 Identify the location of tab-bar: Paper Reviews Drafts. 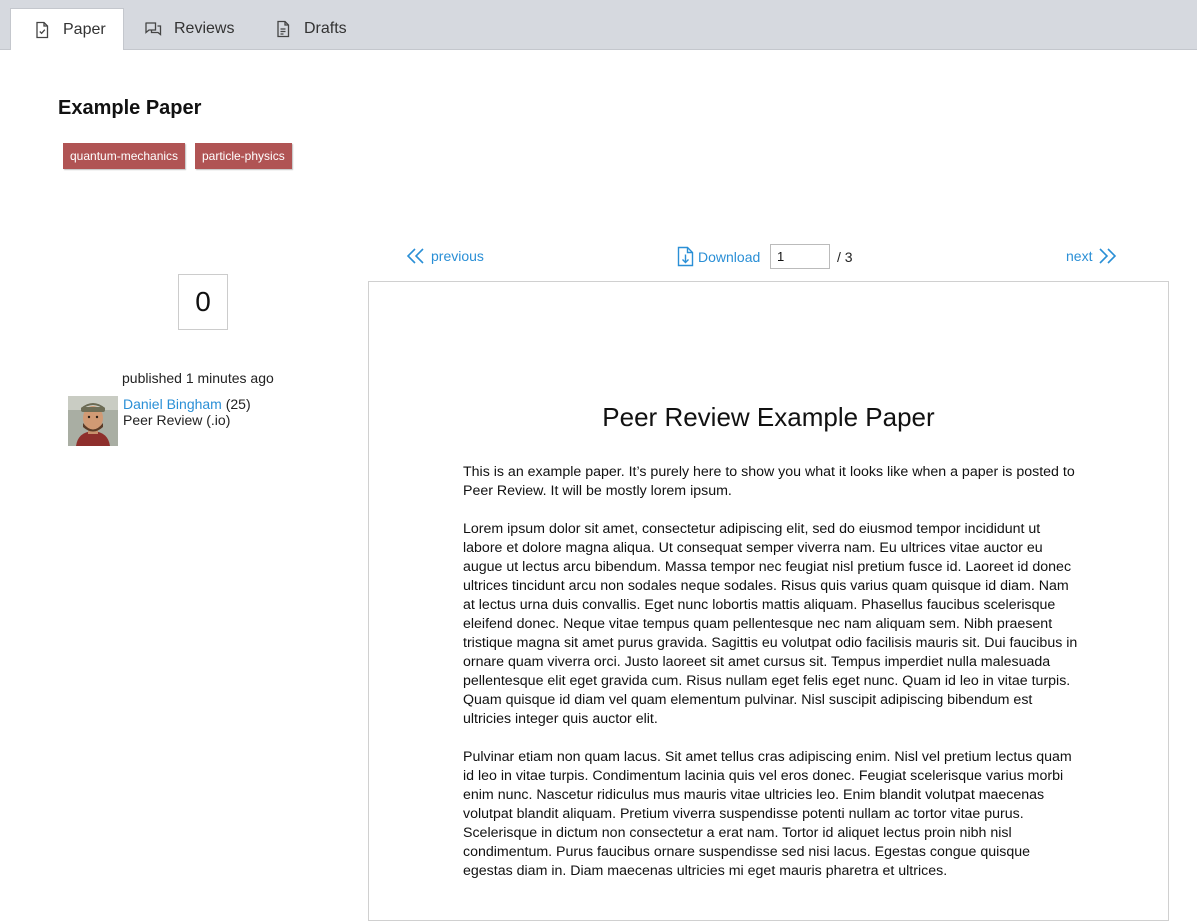
(598, 25).